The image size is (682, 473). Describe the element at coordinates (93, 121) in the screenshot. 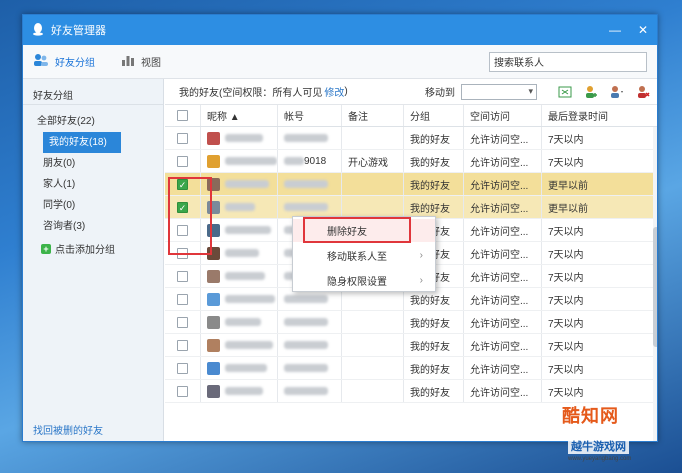

I see `group-all-friends: 全部好友(22)` at that location.